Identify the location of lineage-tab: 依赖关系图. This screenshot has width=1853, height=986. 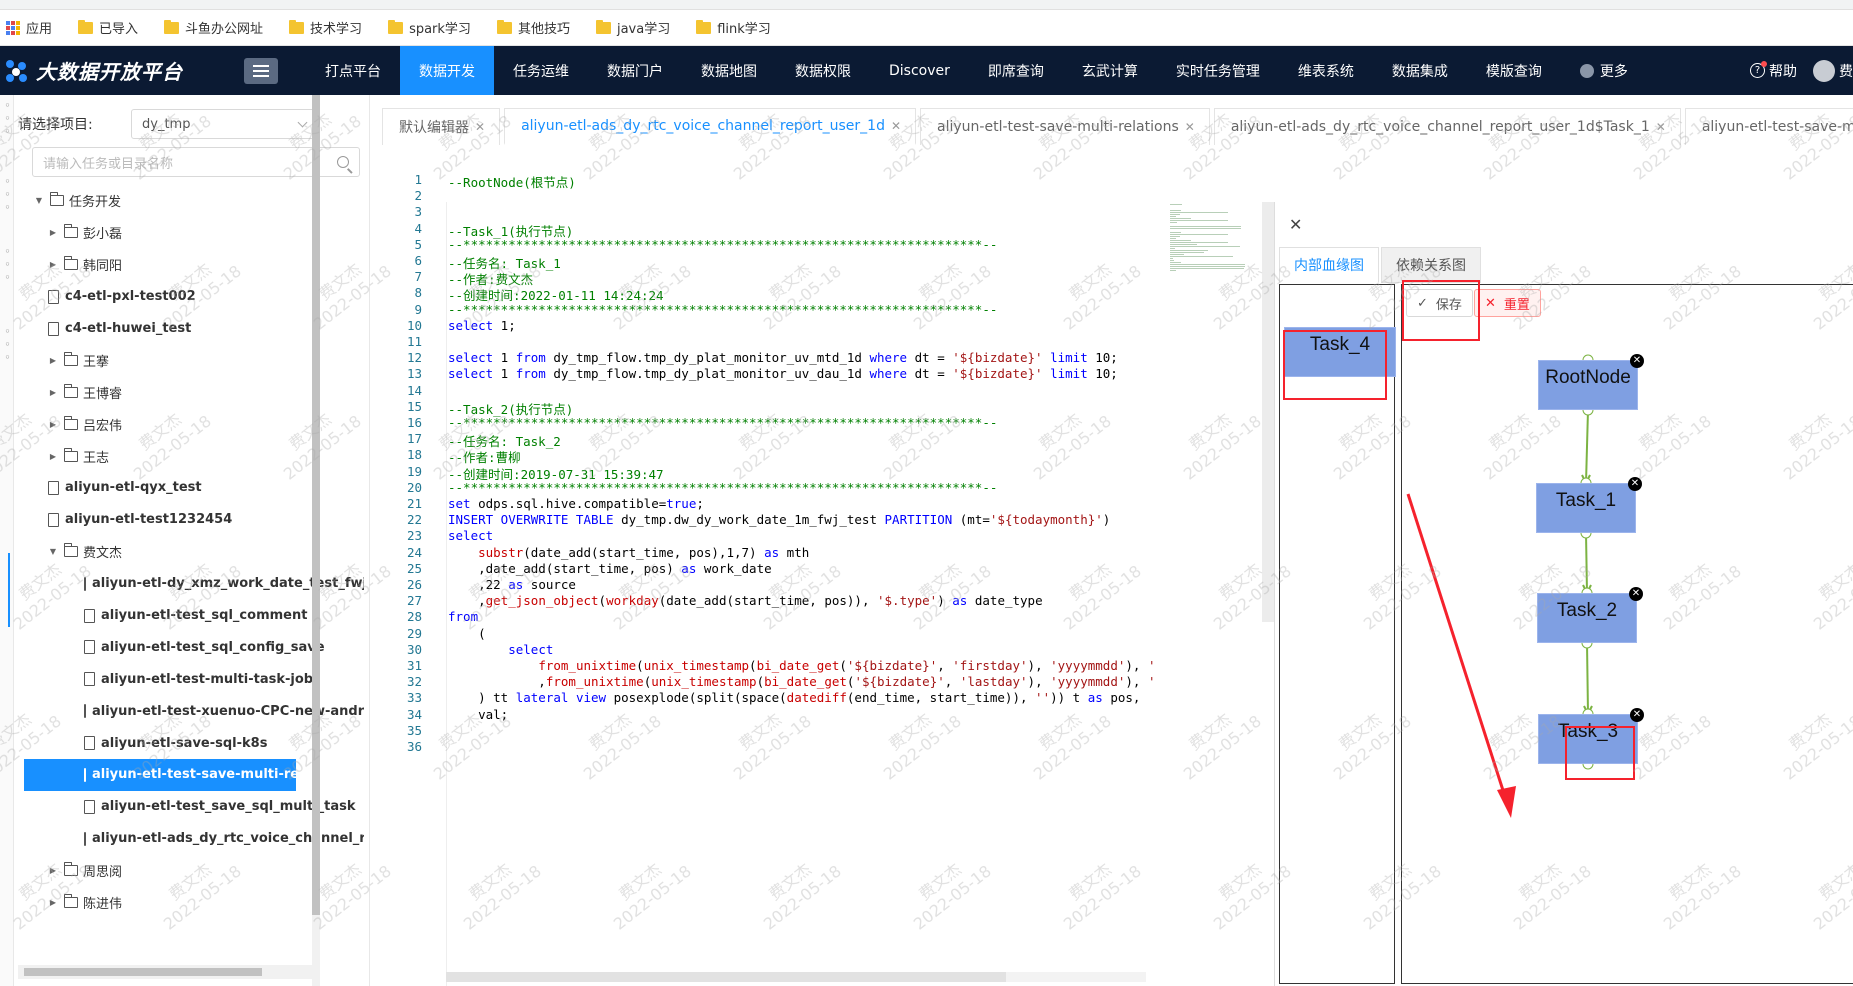
(1431, 265).